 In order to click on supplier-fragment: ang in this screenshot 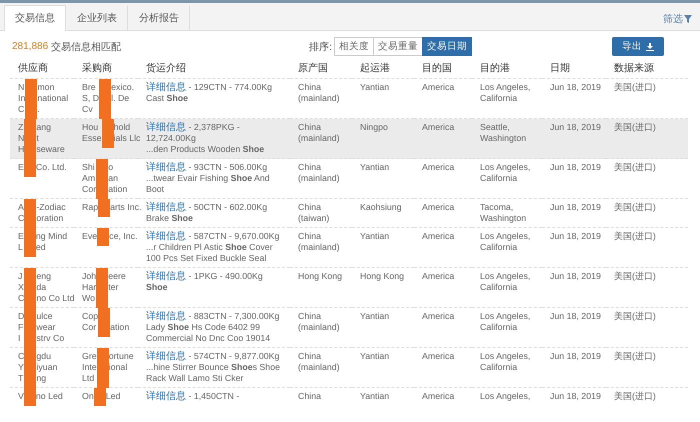, I will do `click(44, 127)`.